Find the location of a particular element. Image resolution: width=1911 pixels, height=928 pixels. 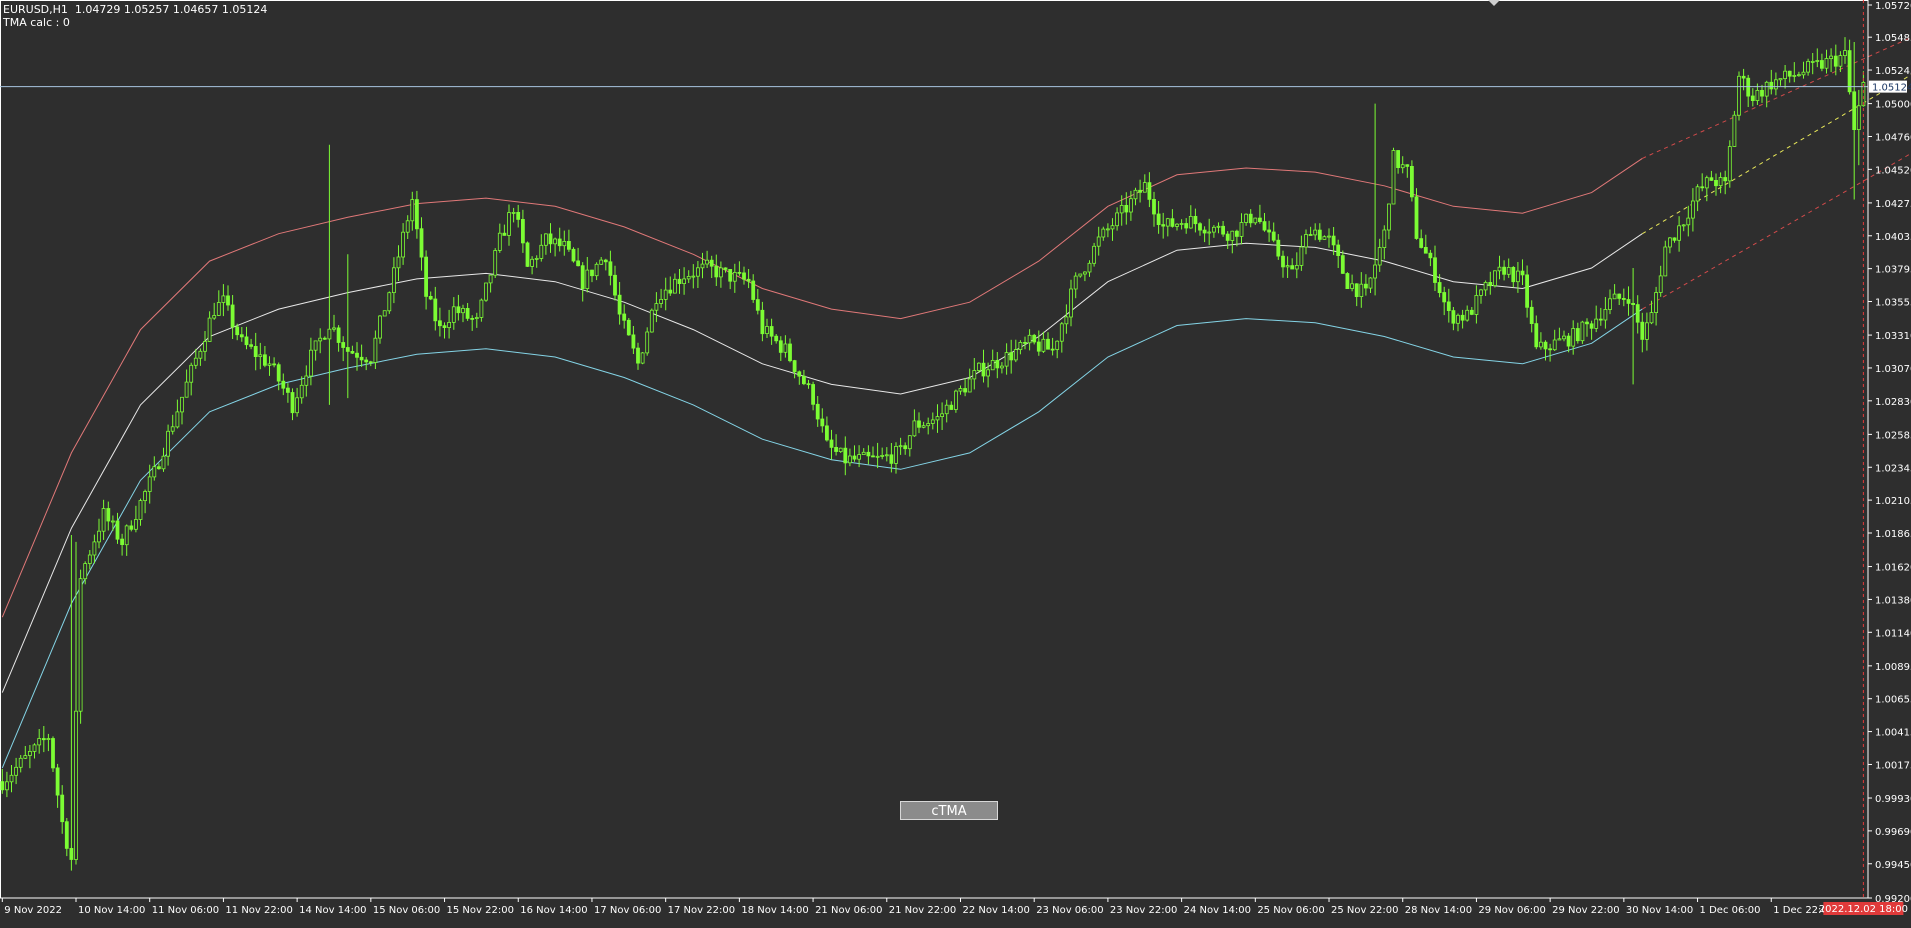

price-tick-label: 1.05245 is located at coordinates (1893, 71).